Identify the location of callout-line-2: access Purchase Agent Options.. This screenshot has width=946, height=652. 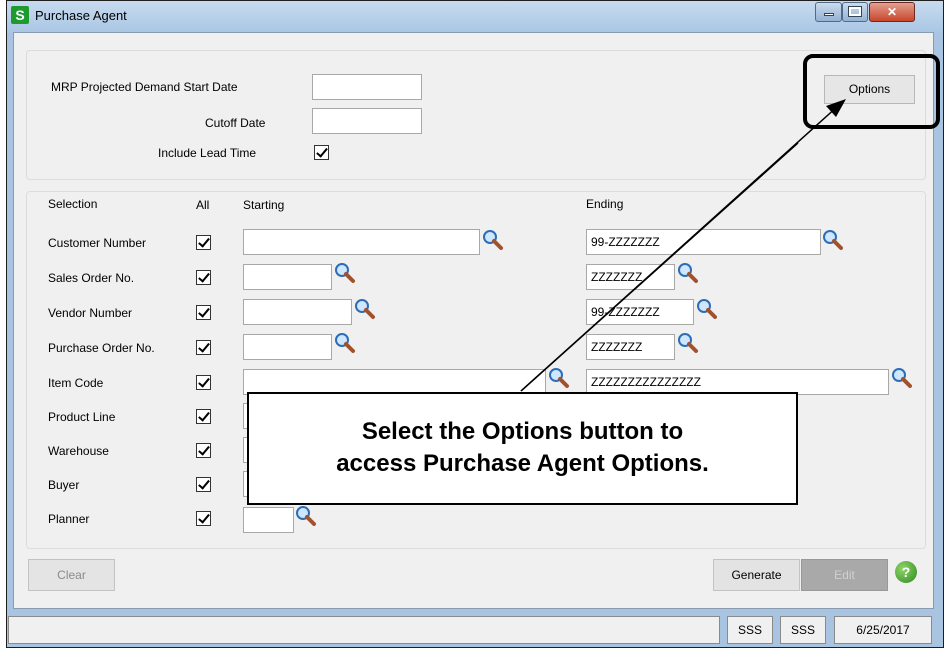
(522, 463).